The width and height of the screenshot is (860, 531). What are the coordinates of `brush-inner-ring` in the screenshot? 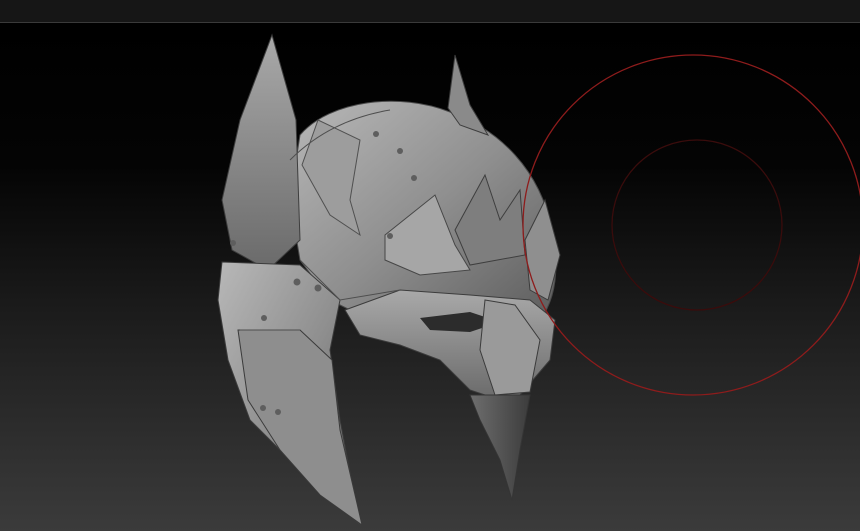 It's located at (697, 225).